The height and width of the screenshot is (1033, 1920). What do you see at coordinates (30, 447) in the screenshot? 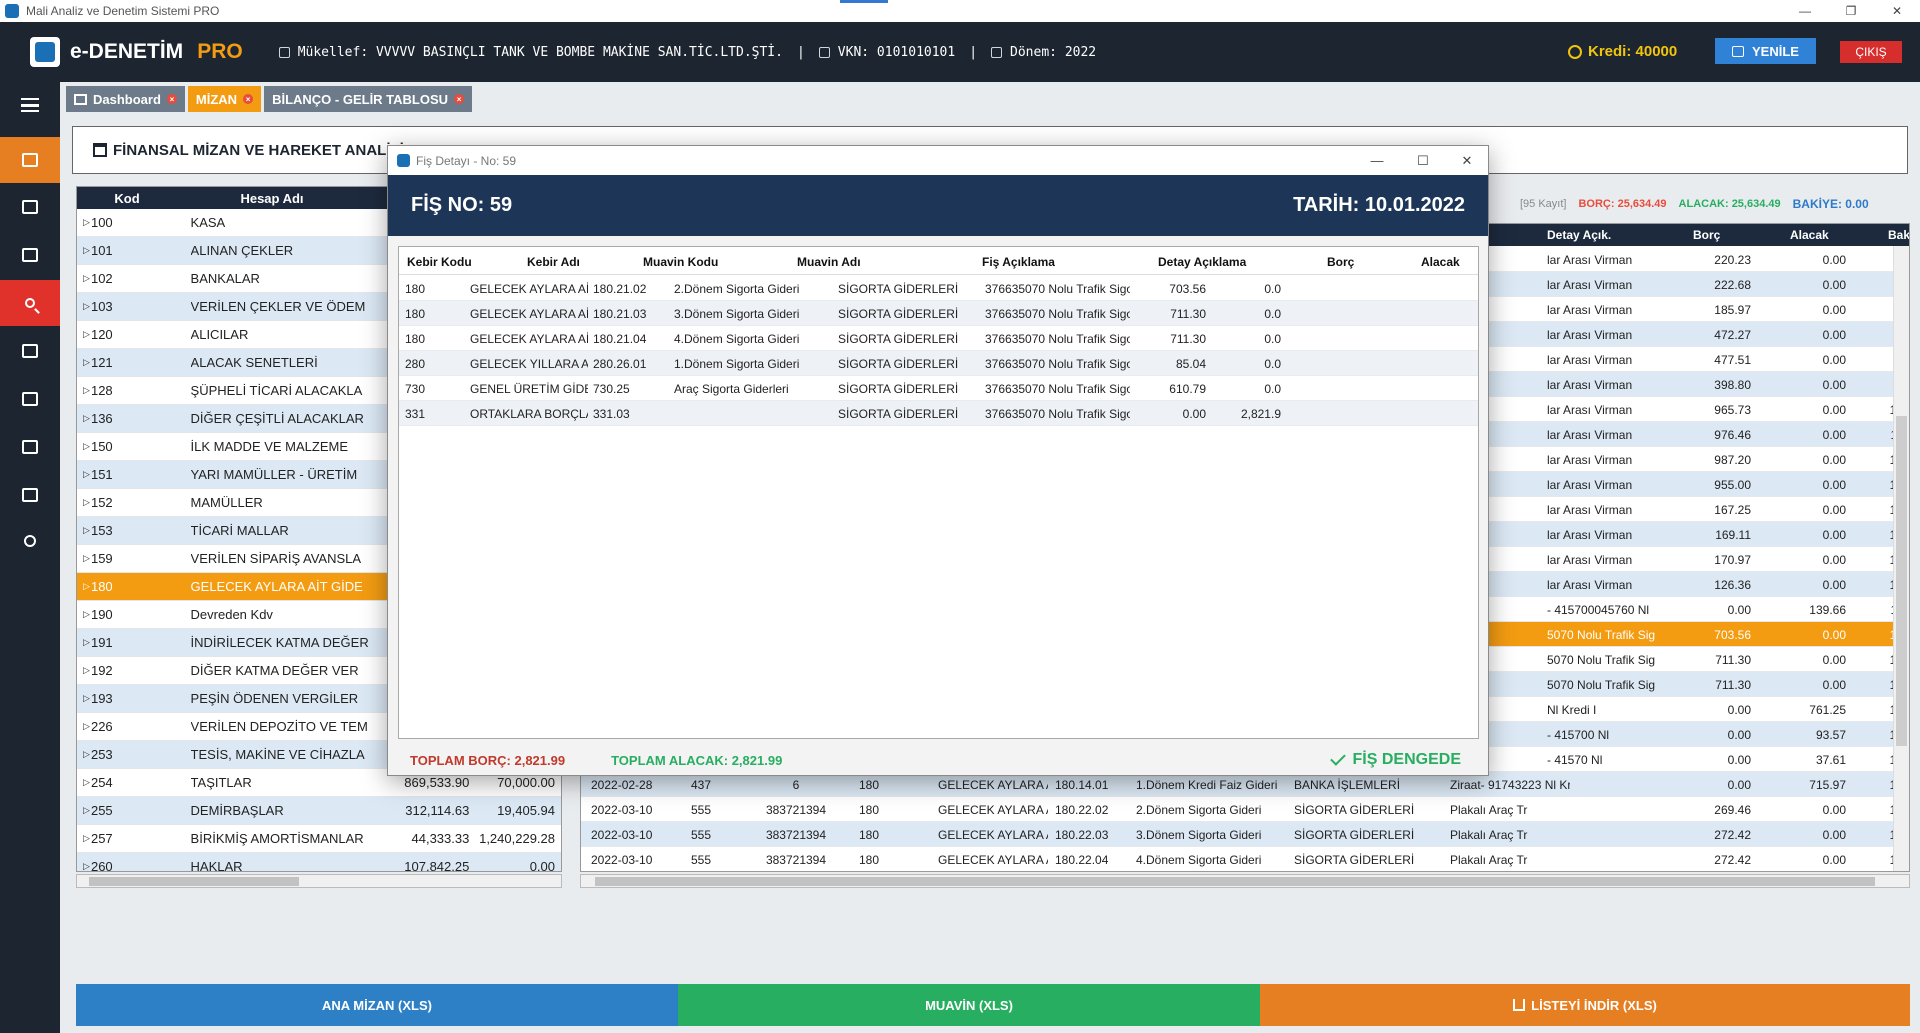
I see `sidebar-item-files` at bounding box center [30, 447].